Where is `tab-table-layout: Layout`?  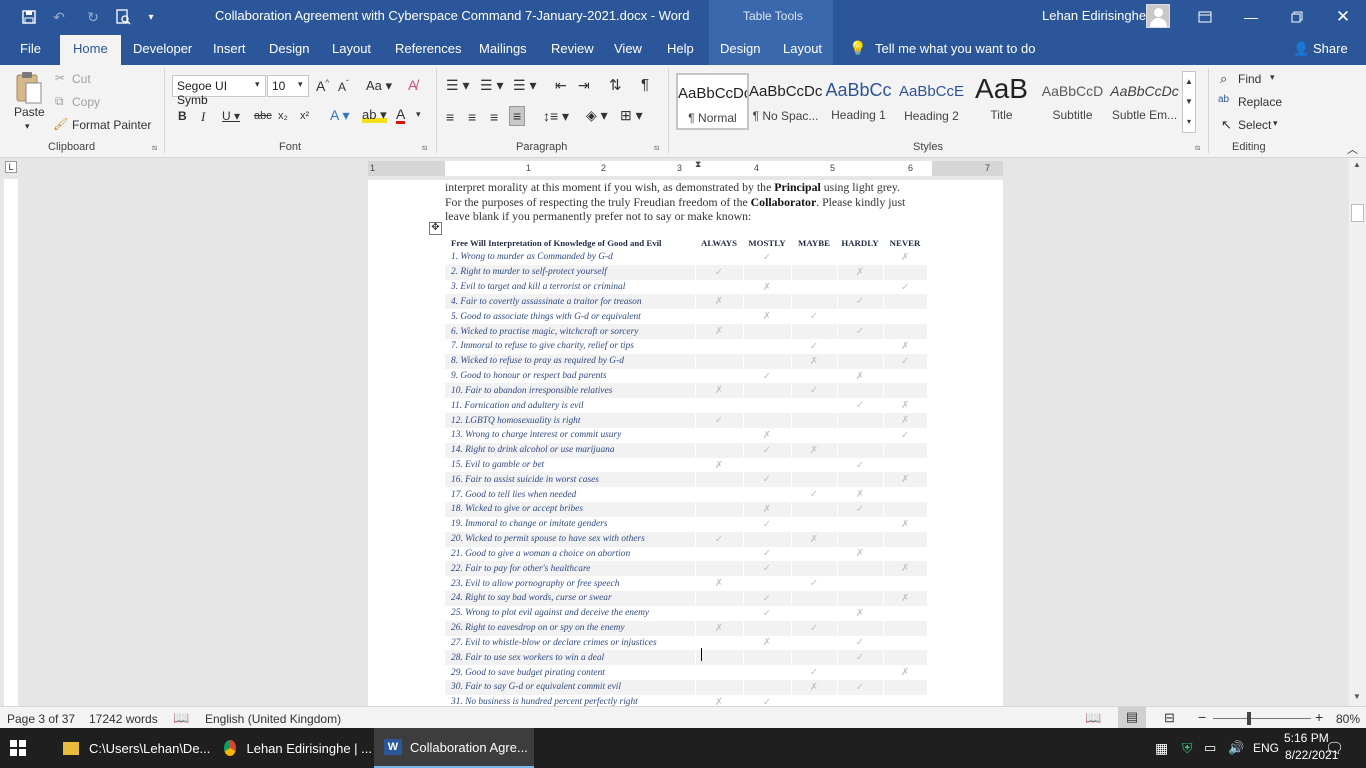
tab-table-layout: Layout is located at coordinates (802, 48).